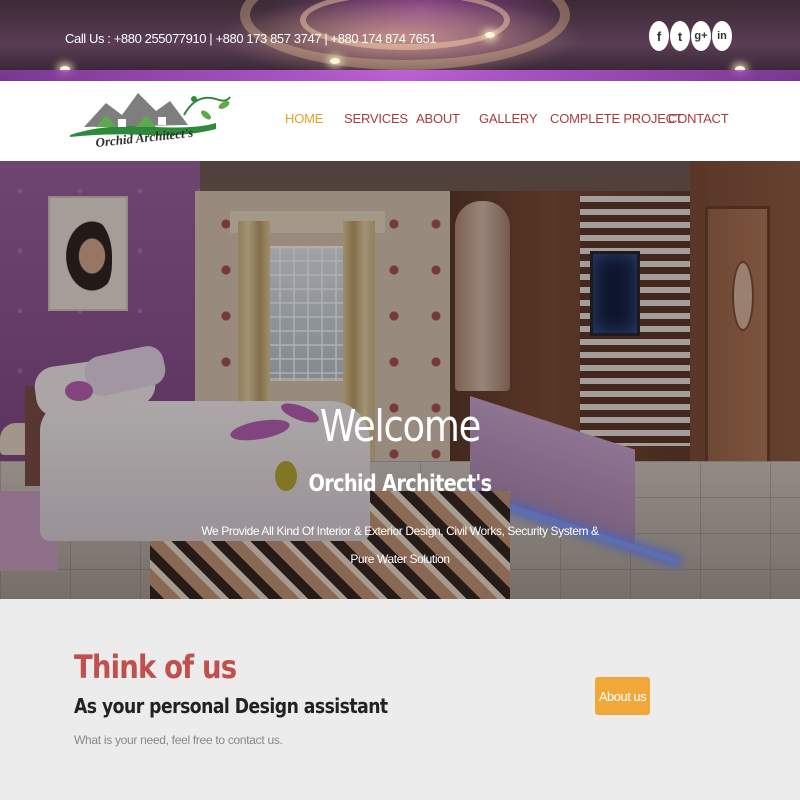  I want to click on nav-services: SERVICES, so click(376, 118).